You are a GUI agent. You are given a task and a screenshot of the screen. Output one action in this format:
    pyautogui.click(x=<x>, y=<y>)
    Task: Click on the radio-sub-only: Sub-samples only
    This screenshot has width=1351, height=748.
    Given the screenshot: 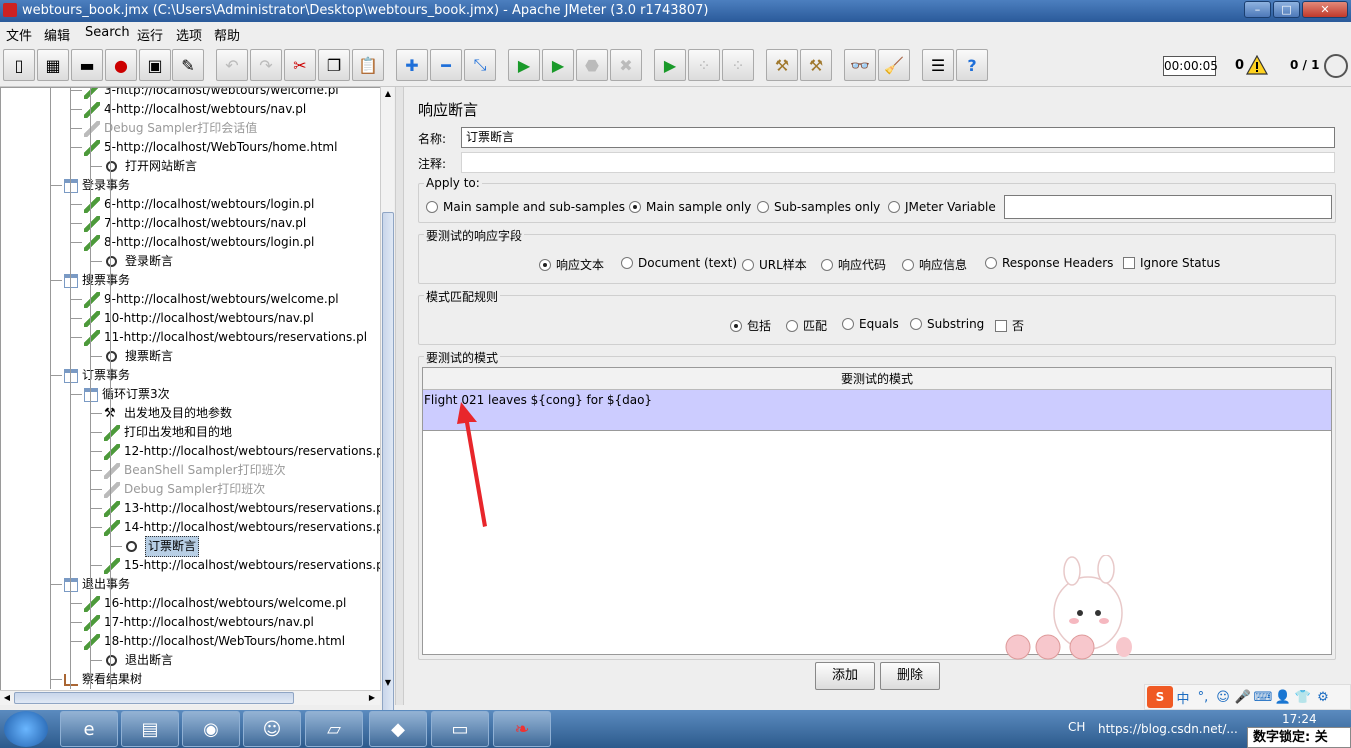 What is the action you would take?
    pyautogui.click(x=818, y=207)
    